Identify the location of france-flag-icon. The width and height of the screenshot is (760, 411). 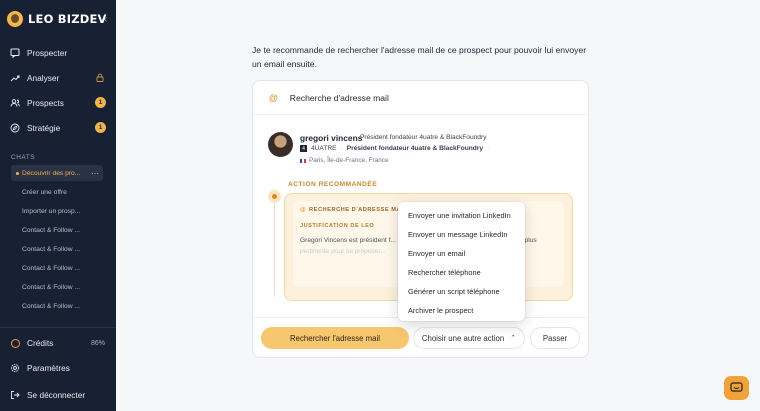
(303, 160).